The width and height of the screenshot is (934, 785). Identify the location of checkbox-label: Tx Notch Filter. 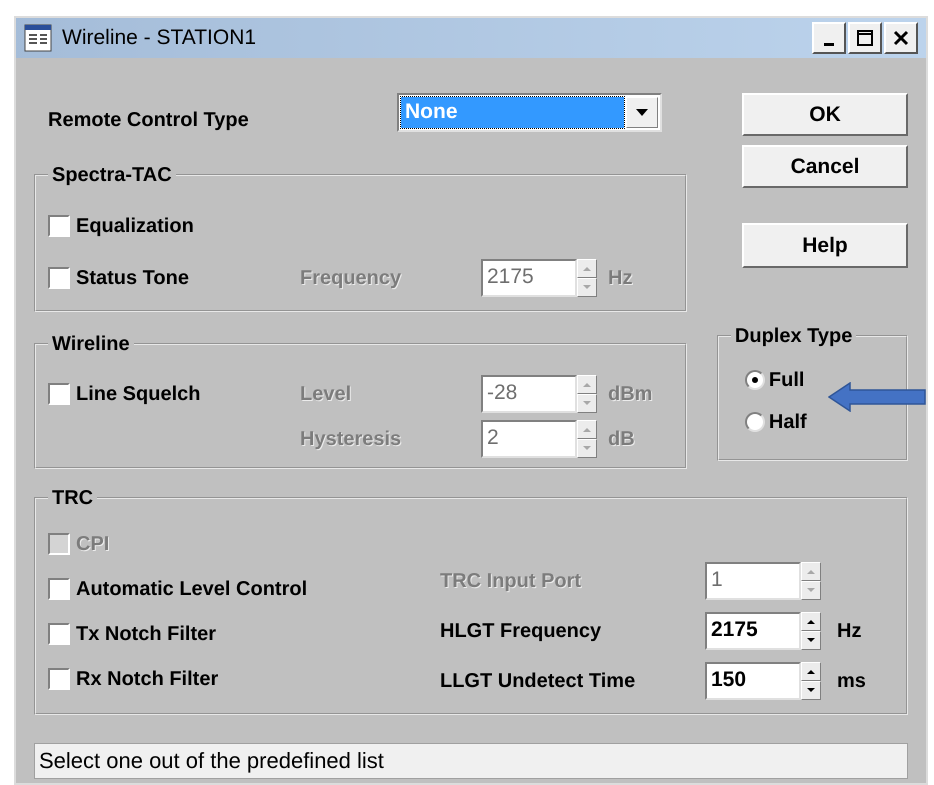
(146, 634).